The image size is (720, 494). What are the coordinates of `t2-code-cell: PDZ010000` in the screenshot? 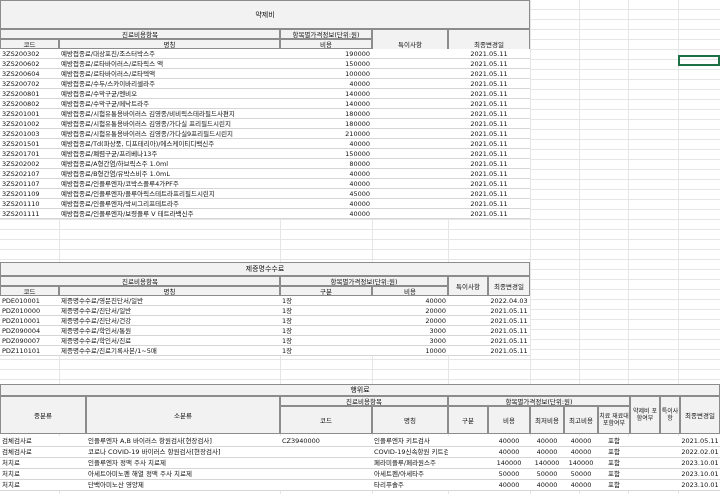 It's located at (29, 311).